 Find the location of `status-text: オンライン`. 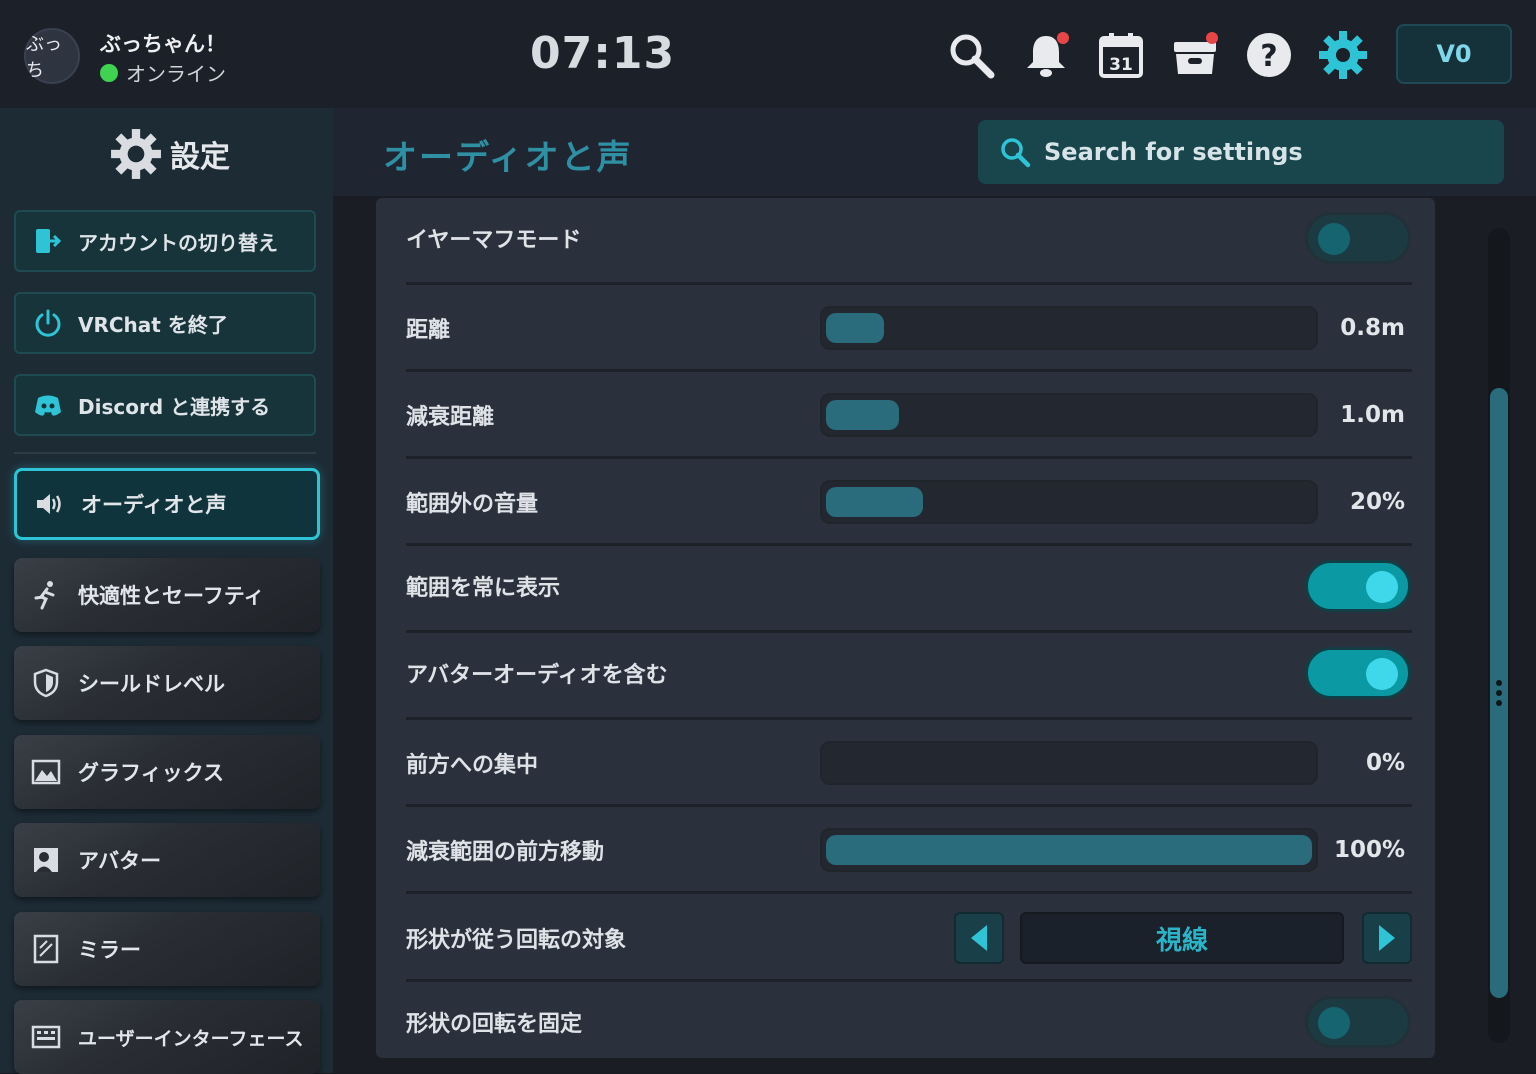

status-text: オンライン is located at coordinates (176, 74).